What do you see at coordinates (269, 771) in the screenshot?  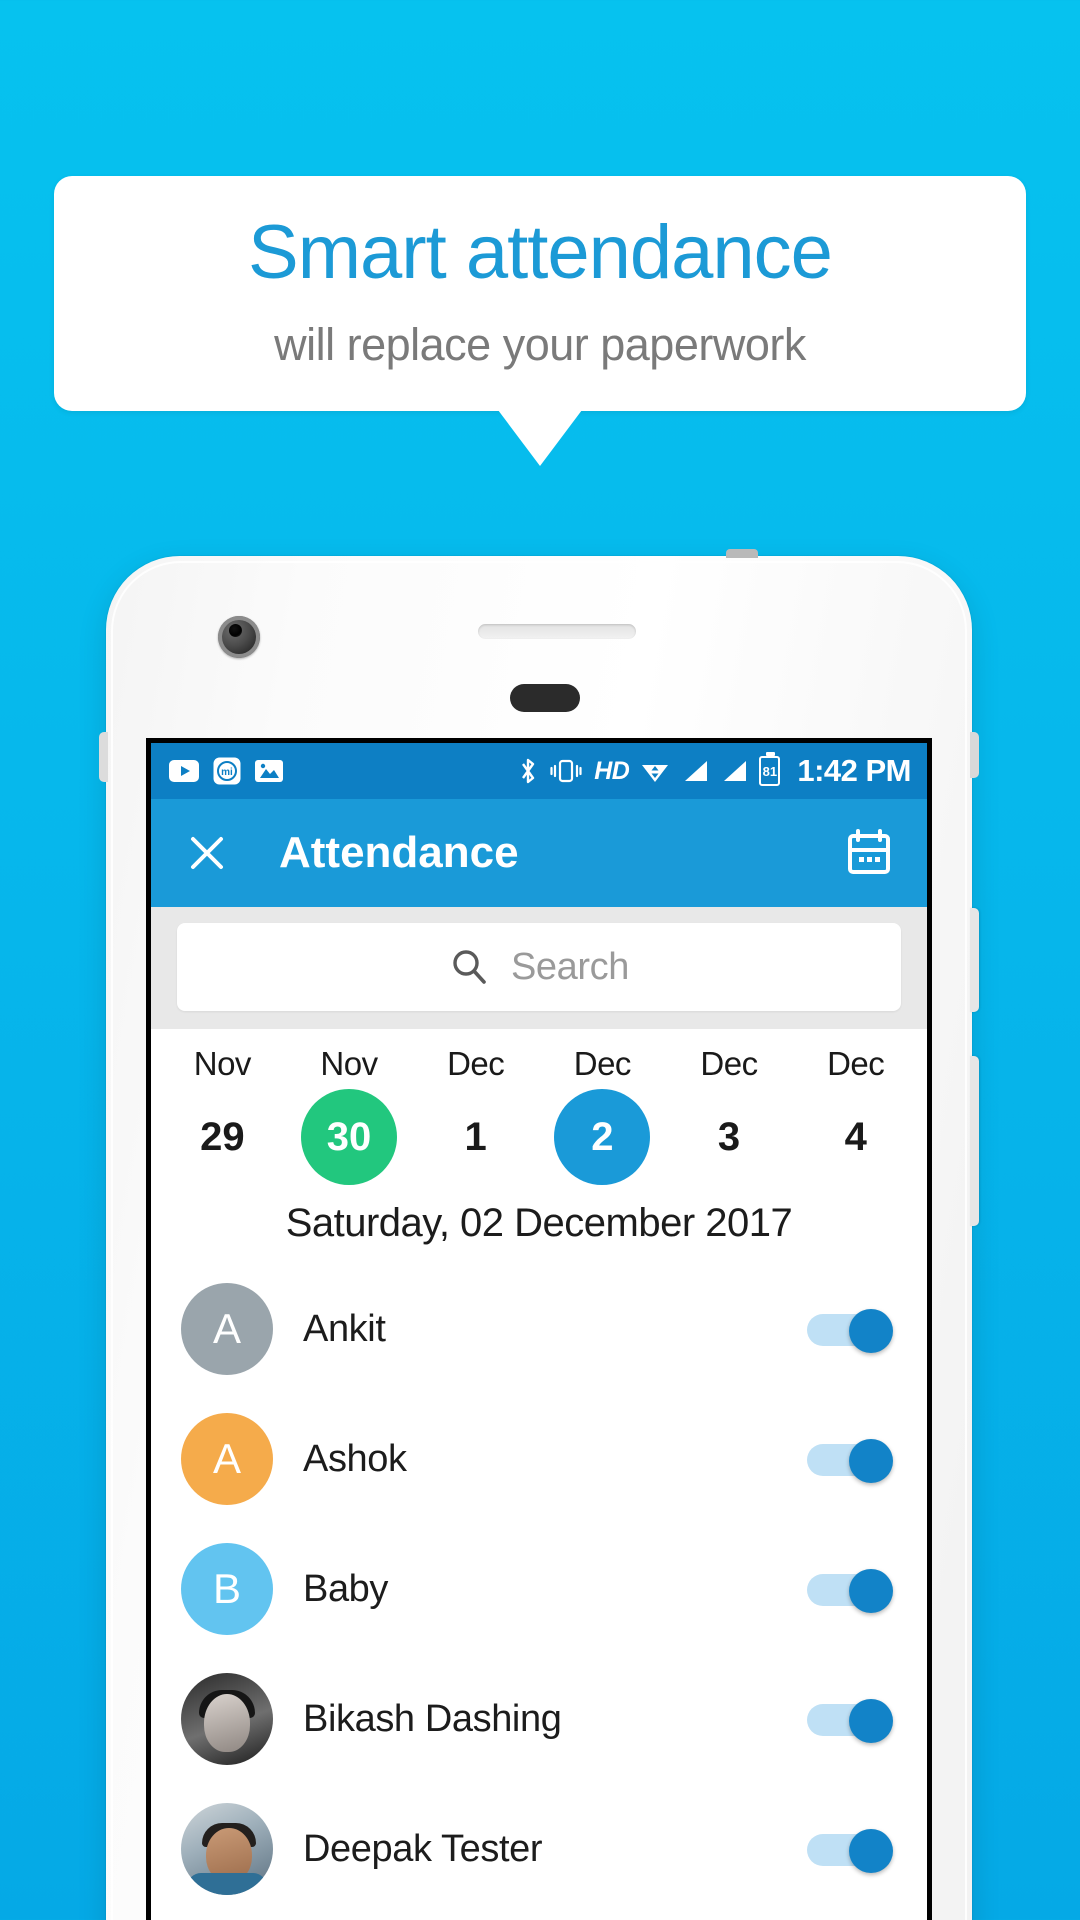 I see `gallery-icon` at bounding box center [269, 771].